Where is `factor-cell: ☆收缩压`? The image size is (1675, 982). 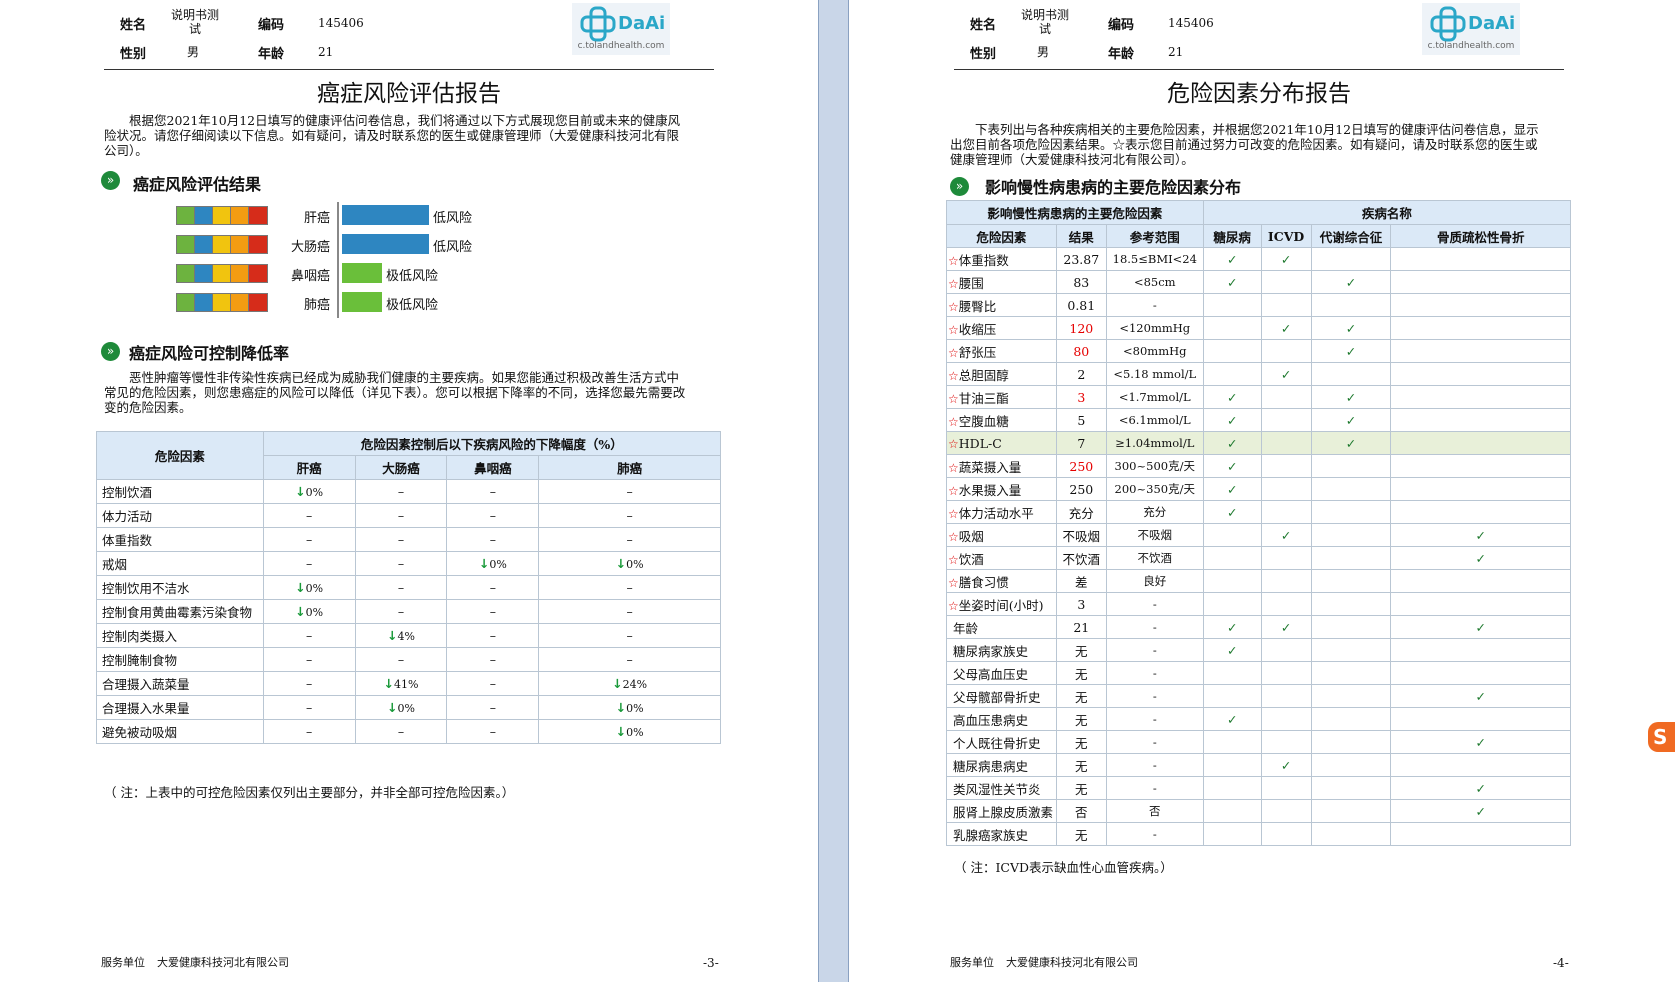 factor-cell: ☆收缩压 is located at coordinates (1001, 328).